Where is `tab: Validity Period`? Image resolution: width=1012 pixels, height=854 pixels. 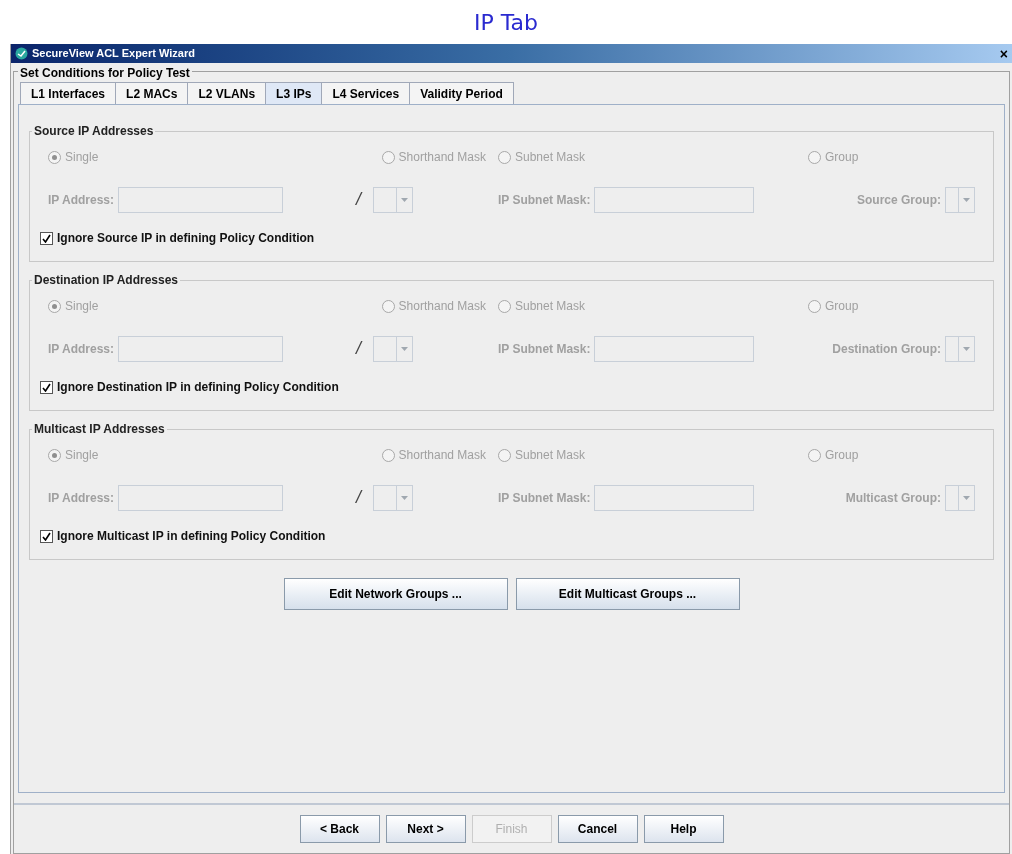 tab: Validity Period is located at coordinates (461, 93).